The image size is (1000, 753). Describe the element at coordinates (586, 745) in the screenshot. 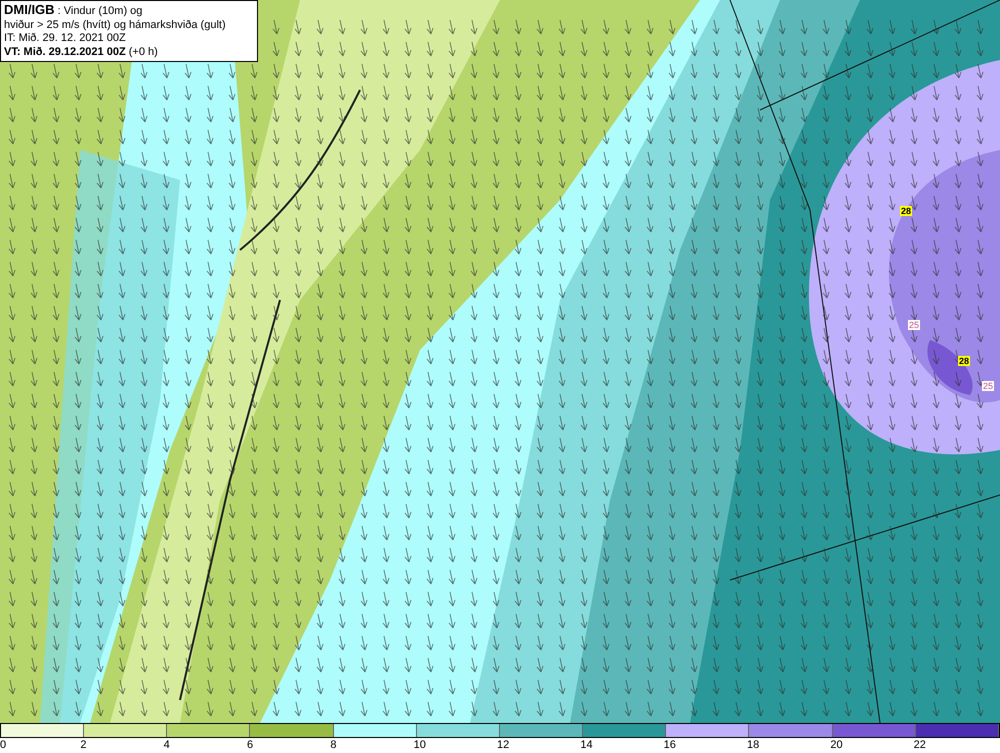

I see `scale-tick-label: 14` at that location.